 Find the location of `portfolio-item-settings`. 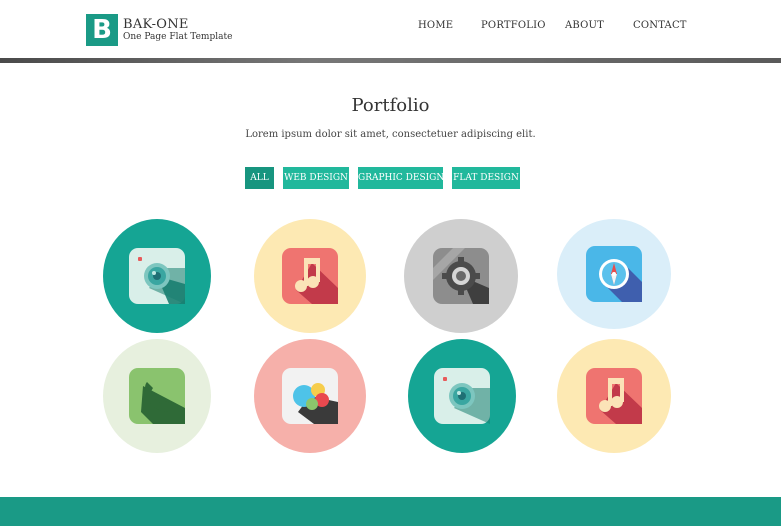

portfolio-item-settings is located at coordinates (461, 276).